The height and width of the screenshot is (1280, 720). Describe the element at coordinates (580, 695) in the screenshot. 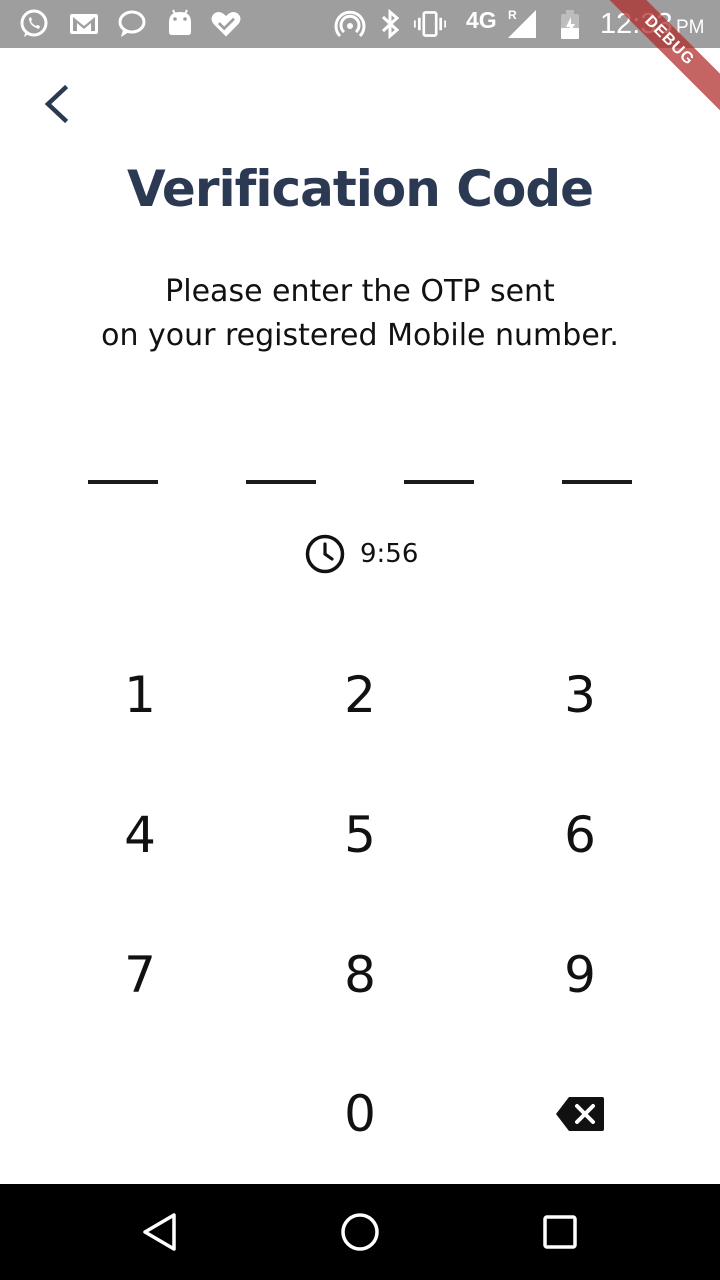

I see `key-3: 3` at that location.